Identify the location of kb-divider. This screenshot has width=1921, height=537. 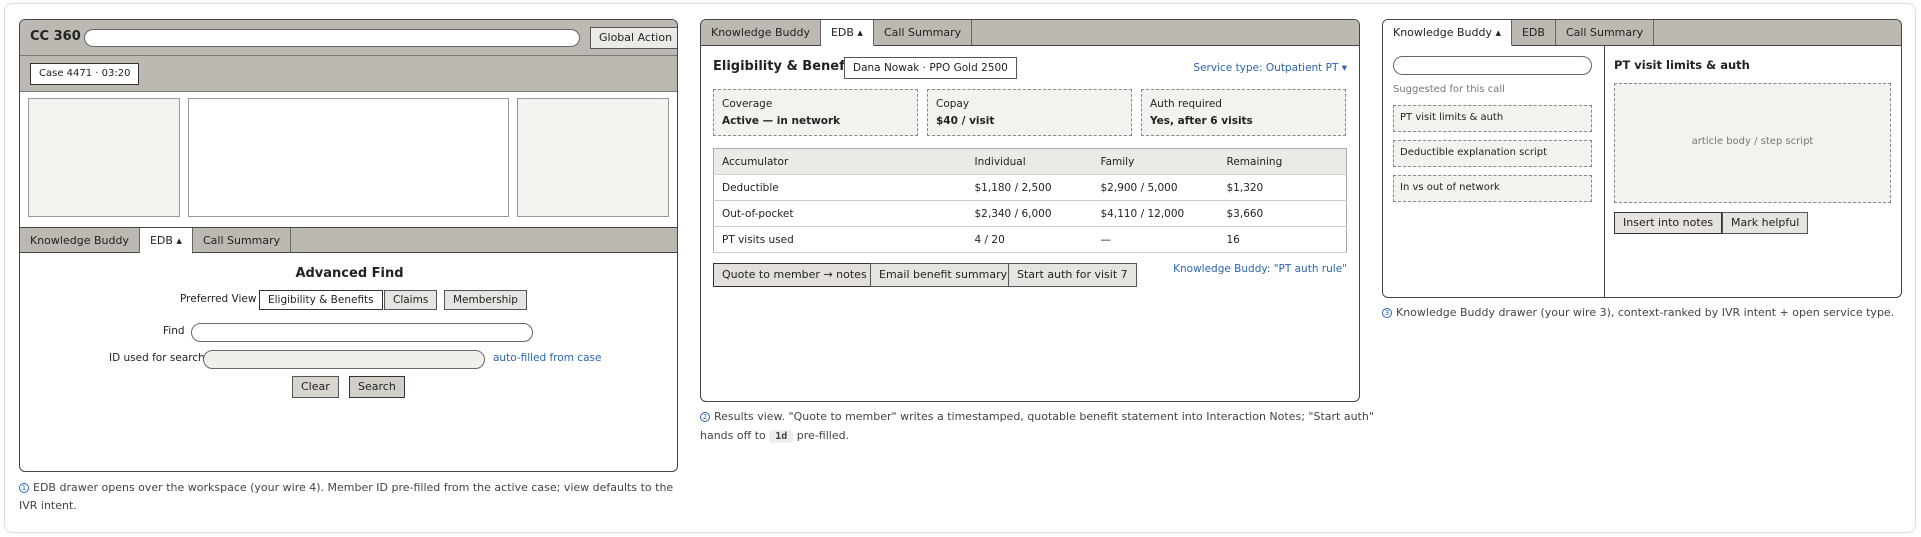
(1604, 171).